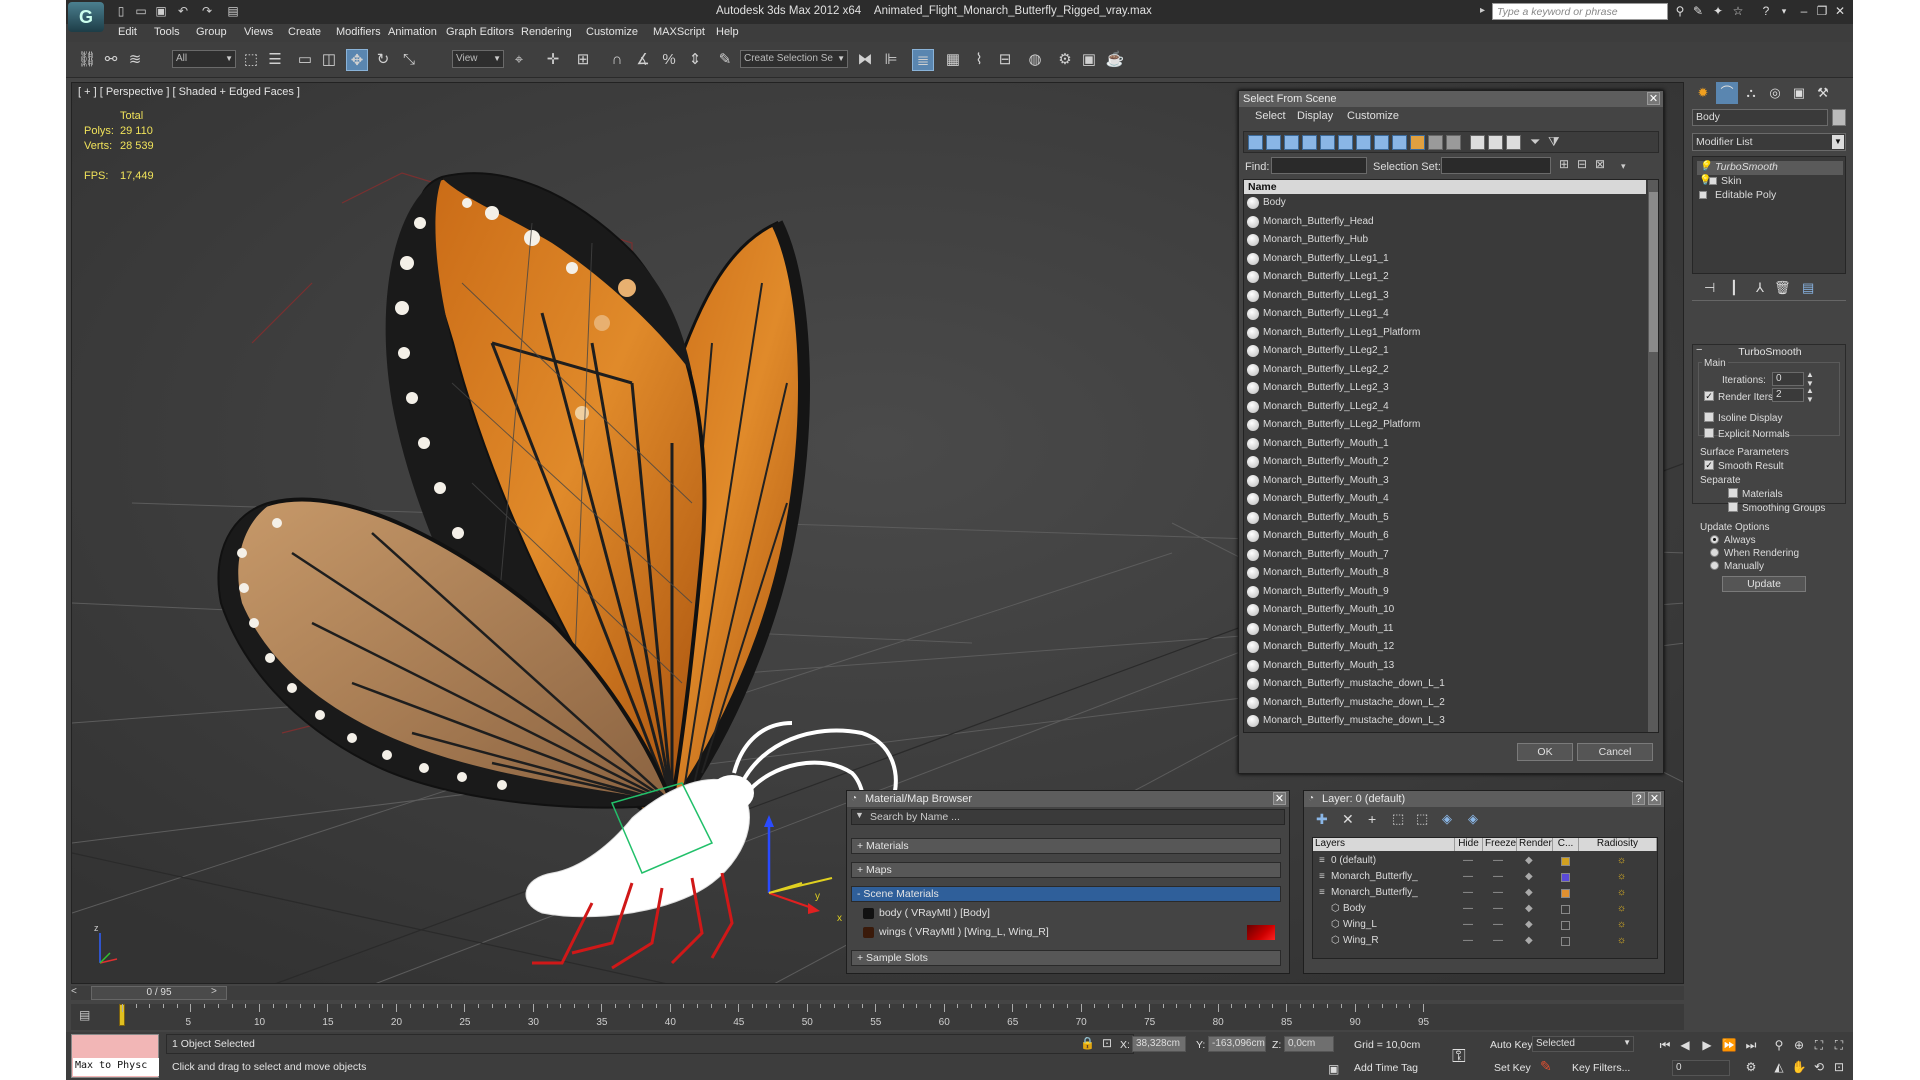 The width and height of the screenshot is (1920, 1080). What do you see at coordinates (1445, 240) in the screenshot?
I see `object-list-item: Monarch_Butterfly_Hub` at bounding box center [1445, 240].